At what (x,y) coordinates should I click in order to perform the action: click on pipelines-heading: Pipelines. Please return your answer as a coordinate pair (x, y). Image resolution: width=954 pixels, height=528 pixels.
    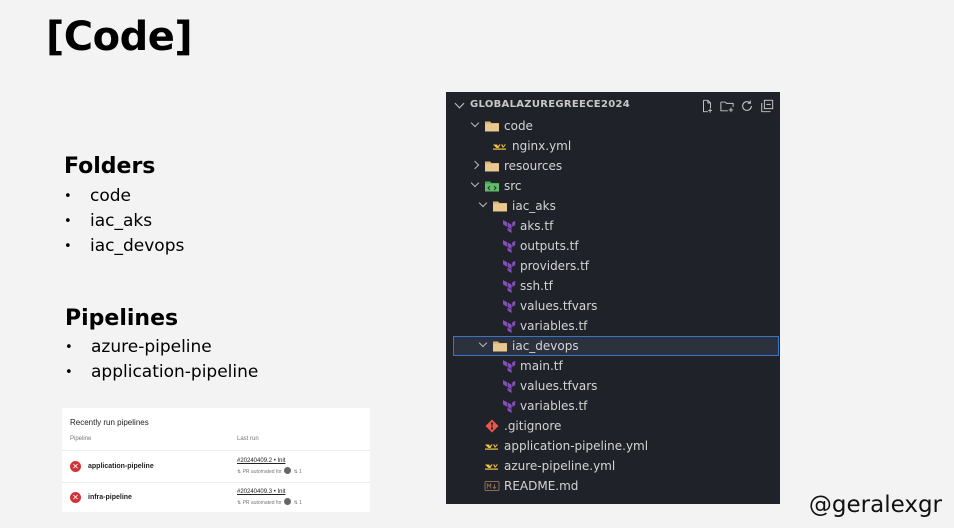
    Looking at the image, I should click on (122, 318).